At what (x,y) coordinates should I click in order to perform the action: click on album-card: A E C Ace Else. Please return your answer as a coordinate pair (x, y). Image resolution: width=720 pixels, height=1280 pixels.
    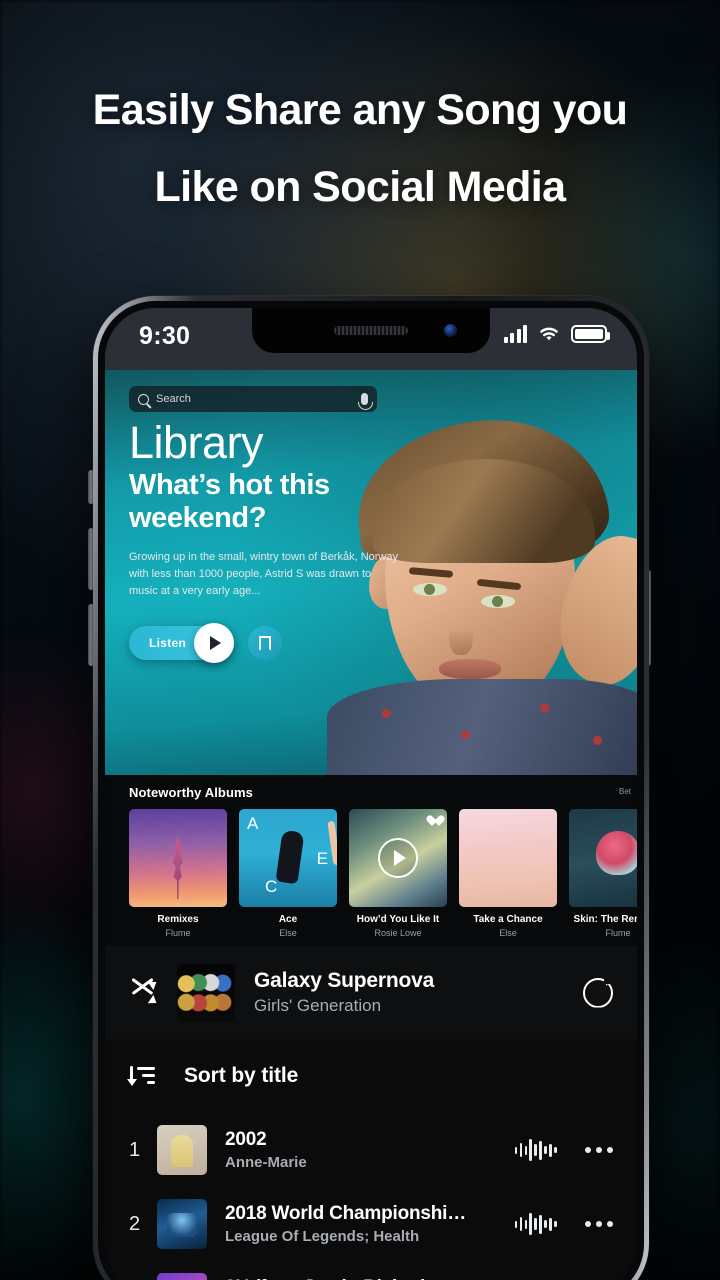
    Looking at the image, I should click on (288, 873).